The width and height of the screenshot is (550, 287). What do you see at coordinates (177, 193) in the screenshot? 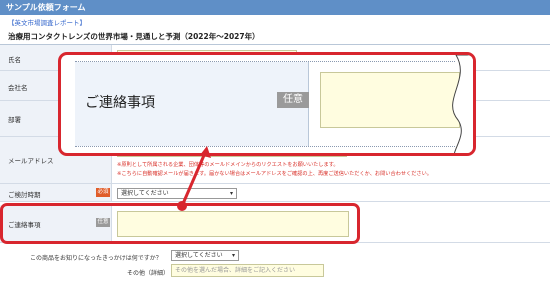
I see `timing-select: 選択してください ▾` at bounding box center [177, 193].